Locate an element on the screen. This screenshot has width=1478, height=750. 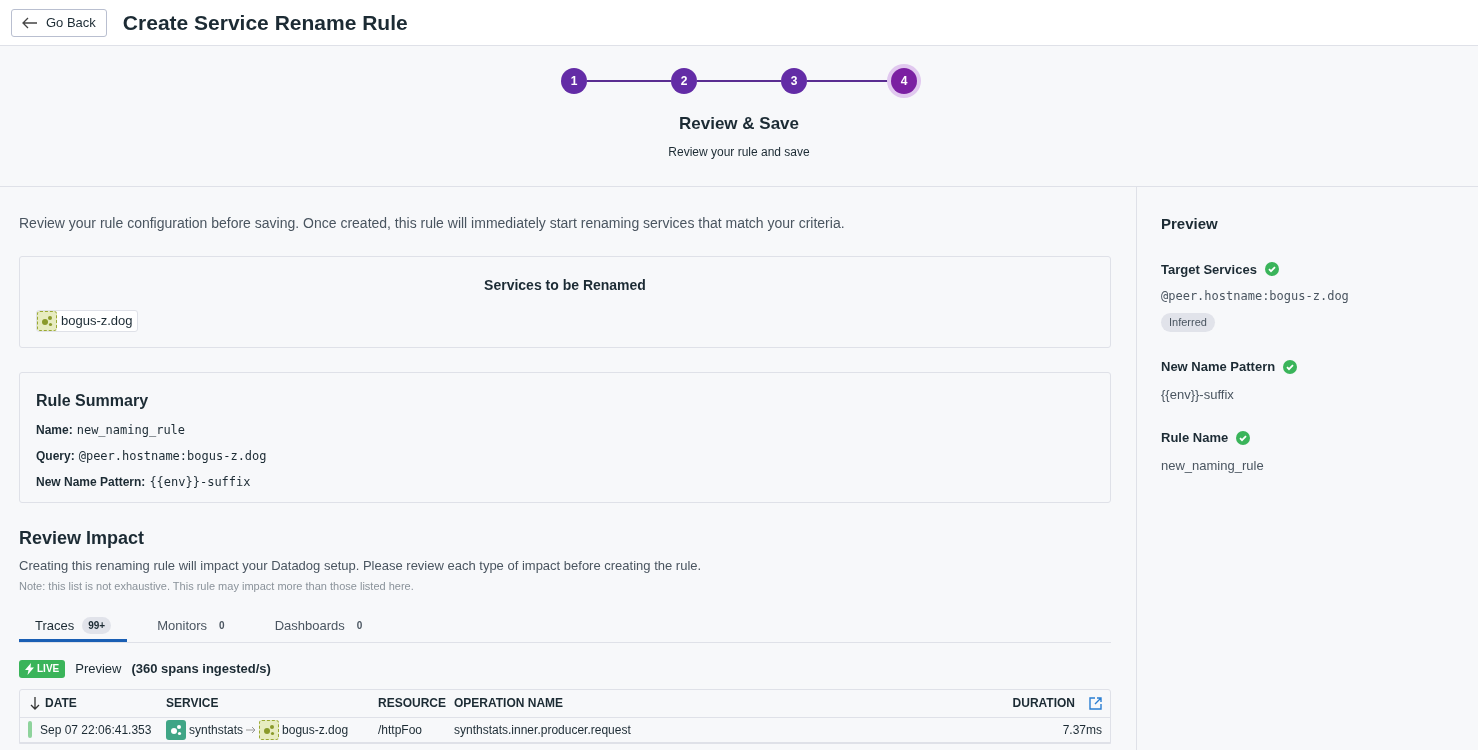
impact-note: Note: this list is not exhaustive. This rule may impact more than those listed here. is located at coordinates (217, 586).